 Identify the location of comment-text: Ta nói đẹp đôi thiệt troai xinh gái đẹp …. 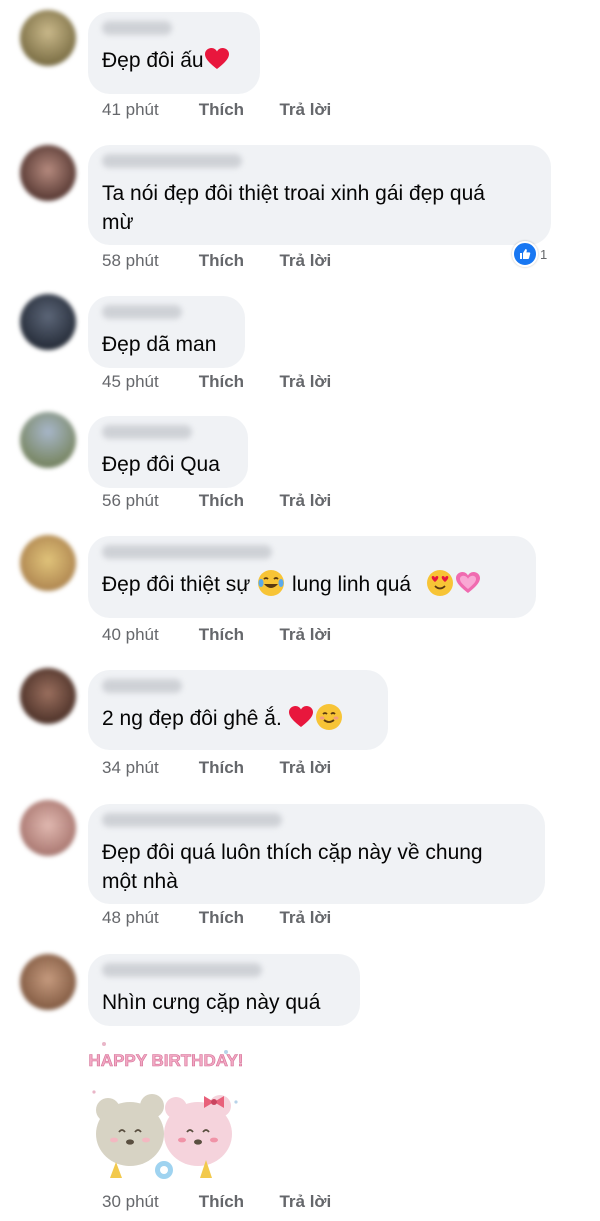
(293, 208).